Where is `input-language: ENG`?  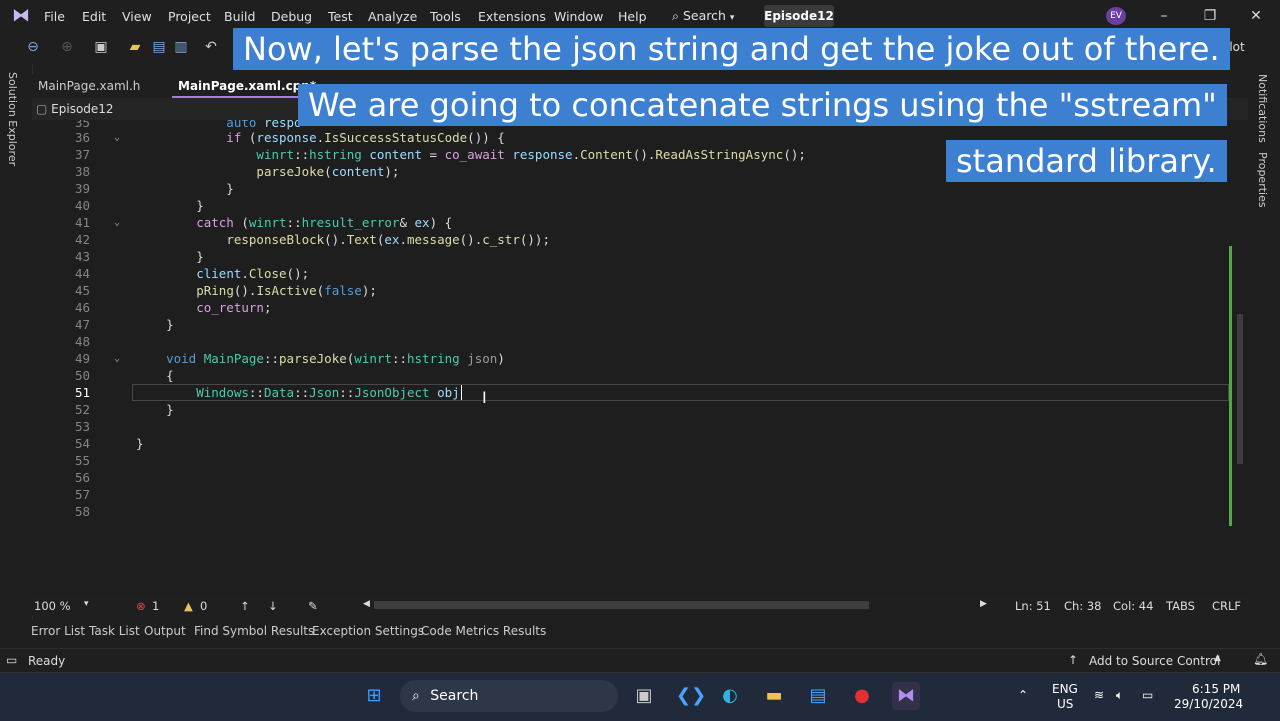
input-language: ENG is located at coordinates (1065, 689).